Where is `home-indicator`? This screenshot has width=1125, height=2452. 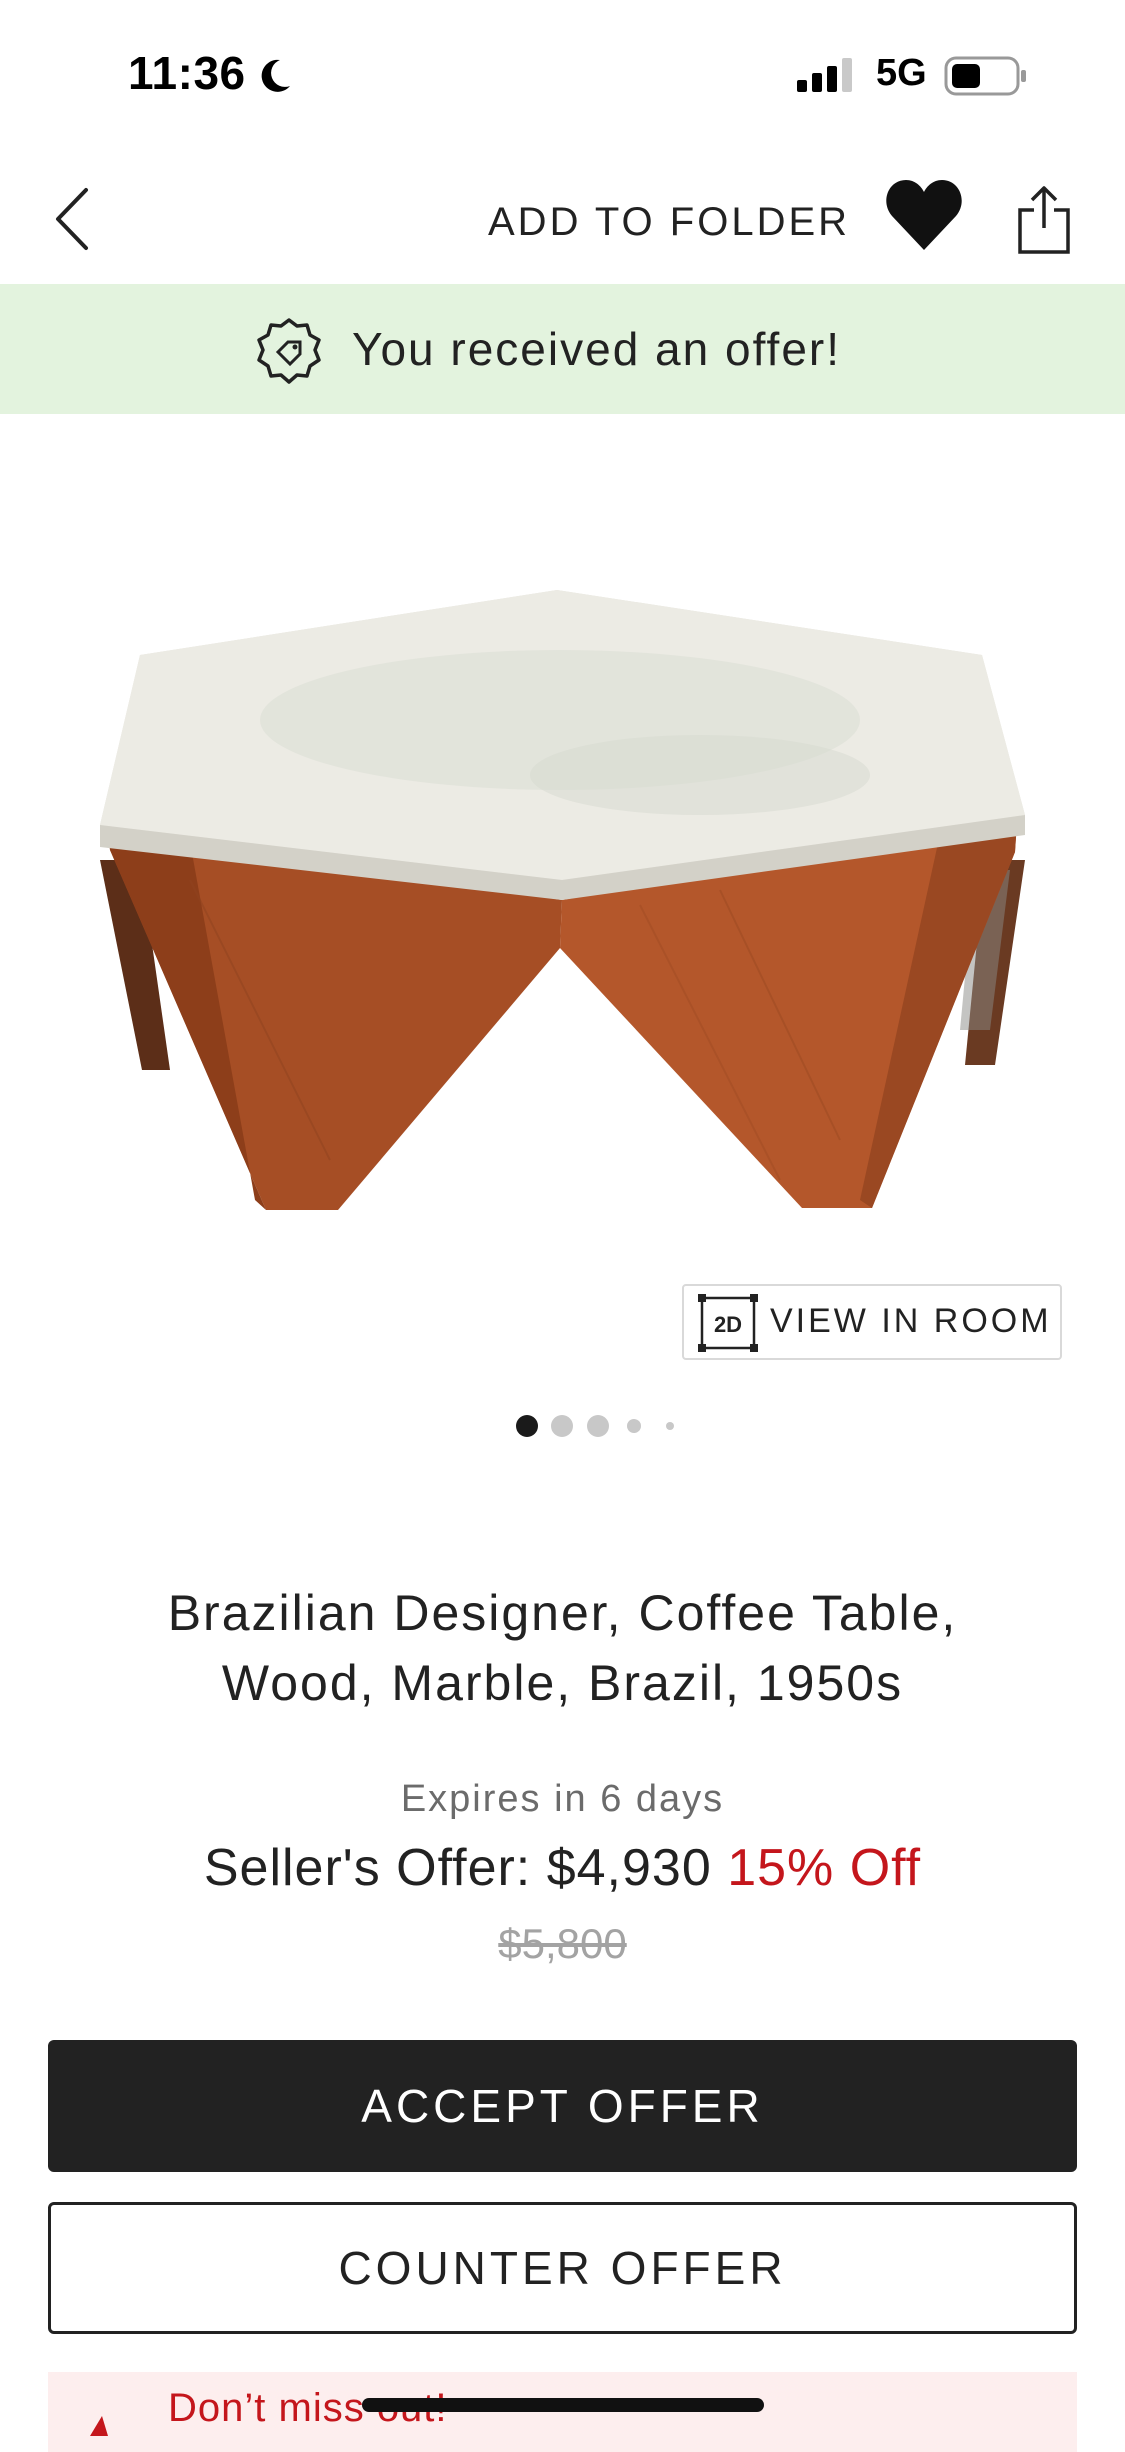 home-indicator is located at coordinates (563, 2405).